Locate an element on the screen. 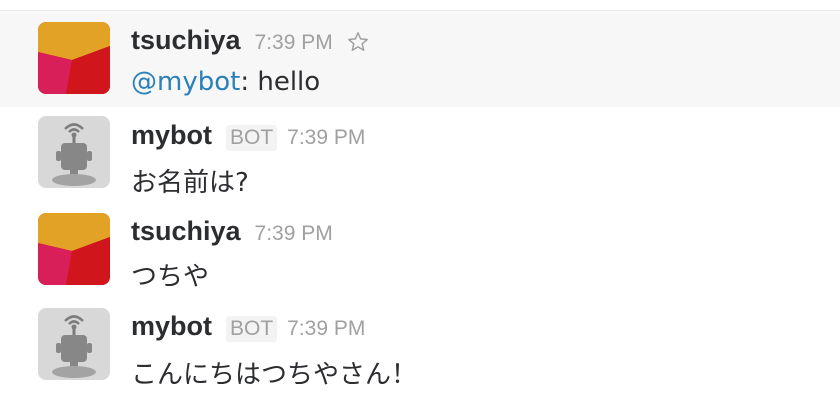  message-text: お名前は? is located at coordinates (190, 183).